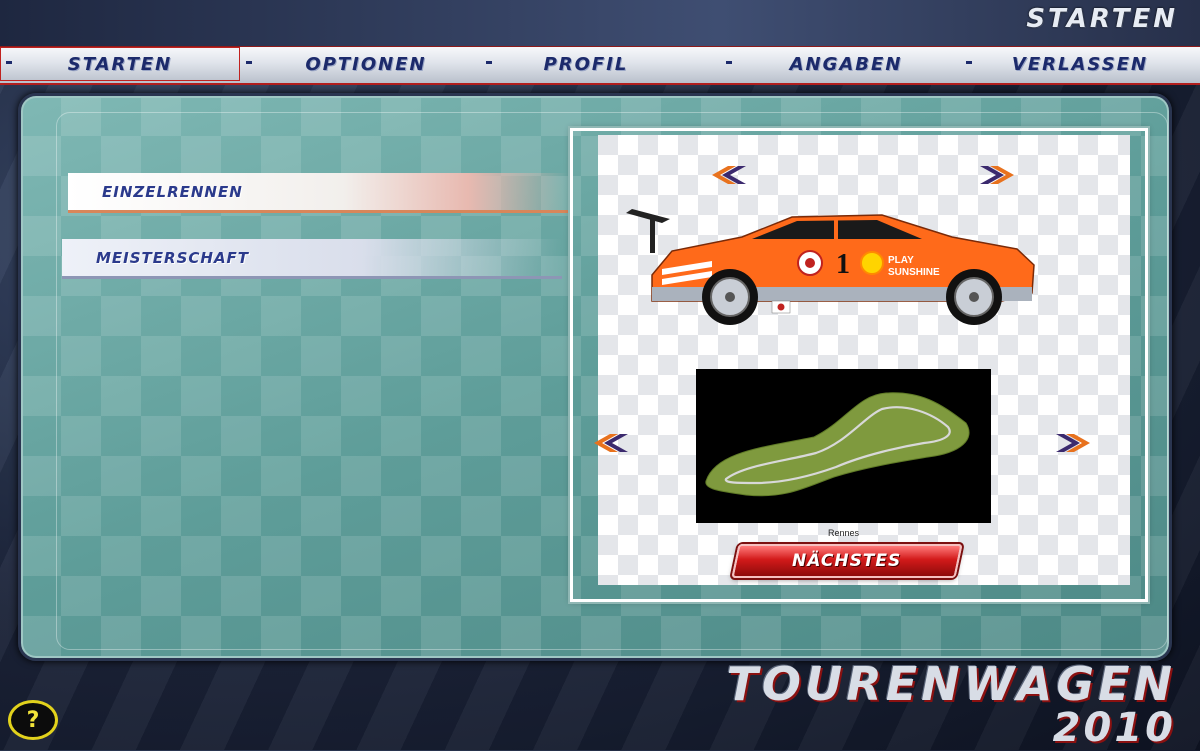 The width and height of the screenshot is (1200, 751). What do you see at coordinates (318, 193) in the screenshot?
I see `single-race-button: EINZELRENNEN` at bounding box center [318, 193].